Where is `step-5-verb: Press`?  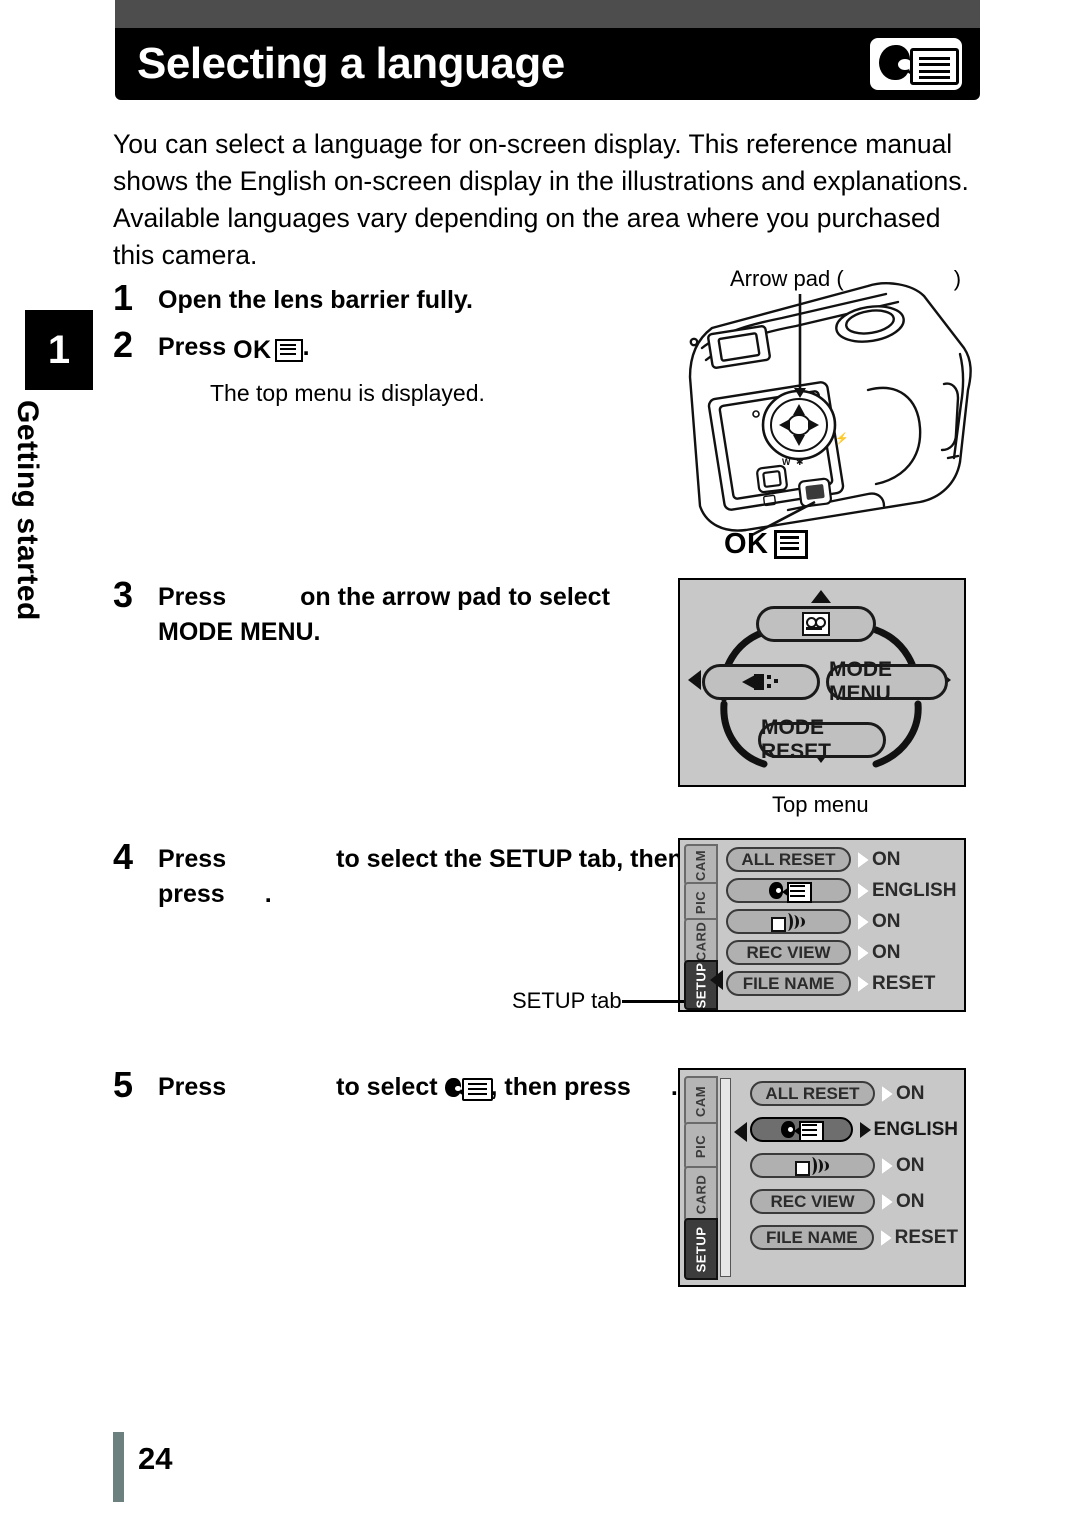
step-5-verb: Press is located at coordinates (192, 1087).